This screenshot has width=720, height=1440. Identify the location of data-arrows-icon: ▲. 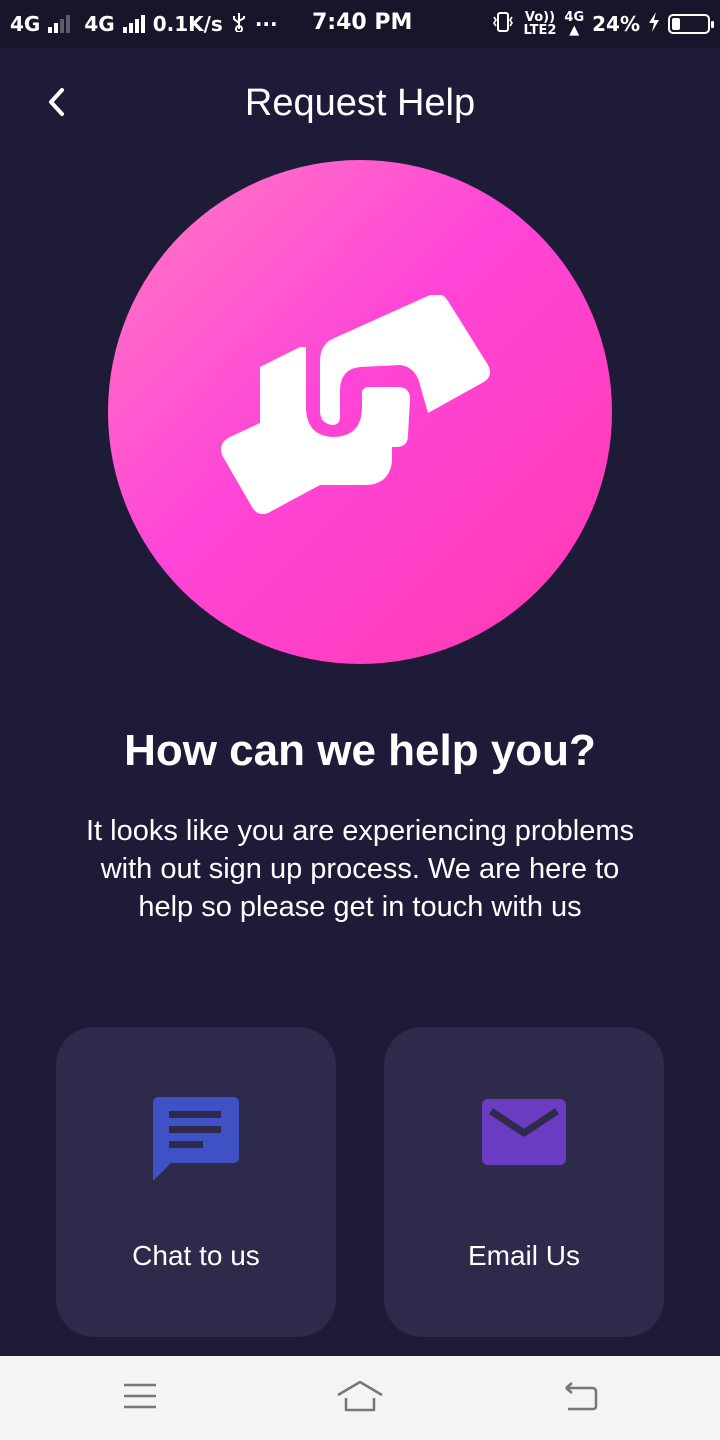
(574, 30).